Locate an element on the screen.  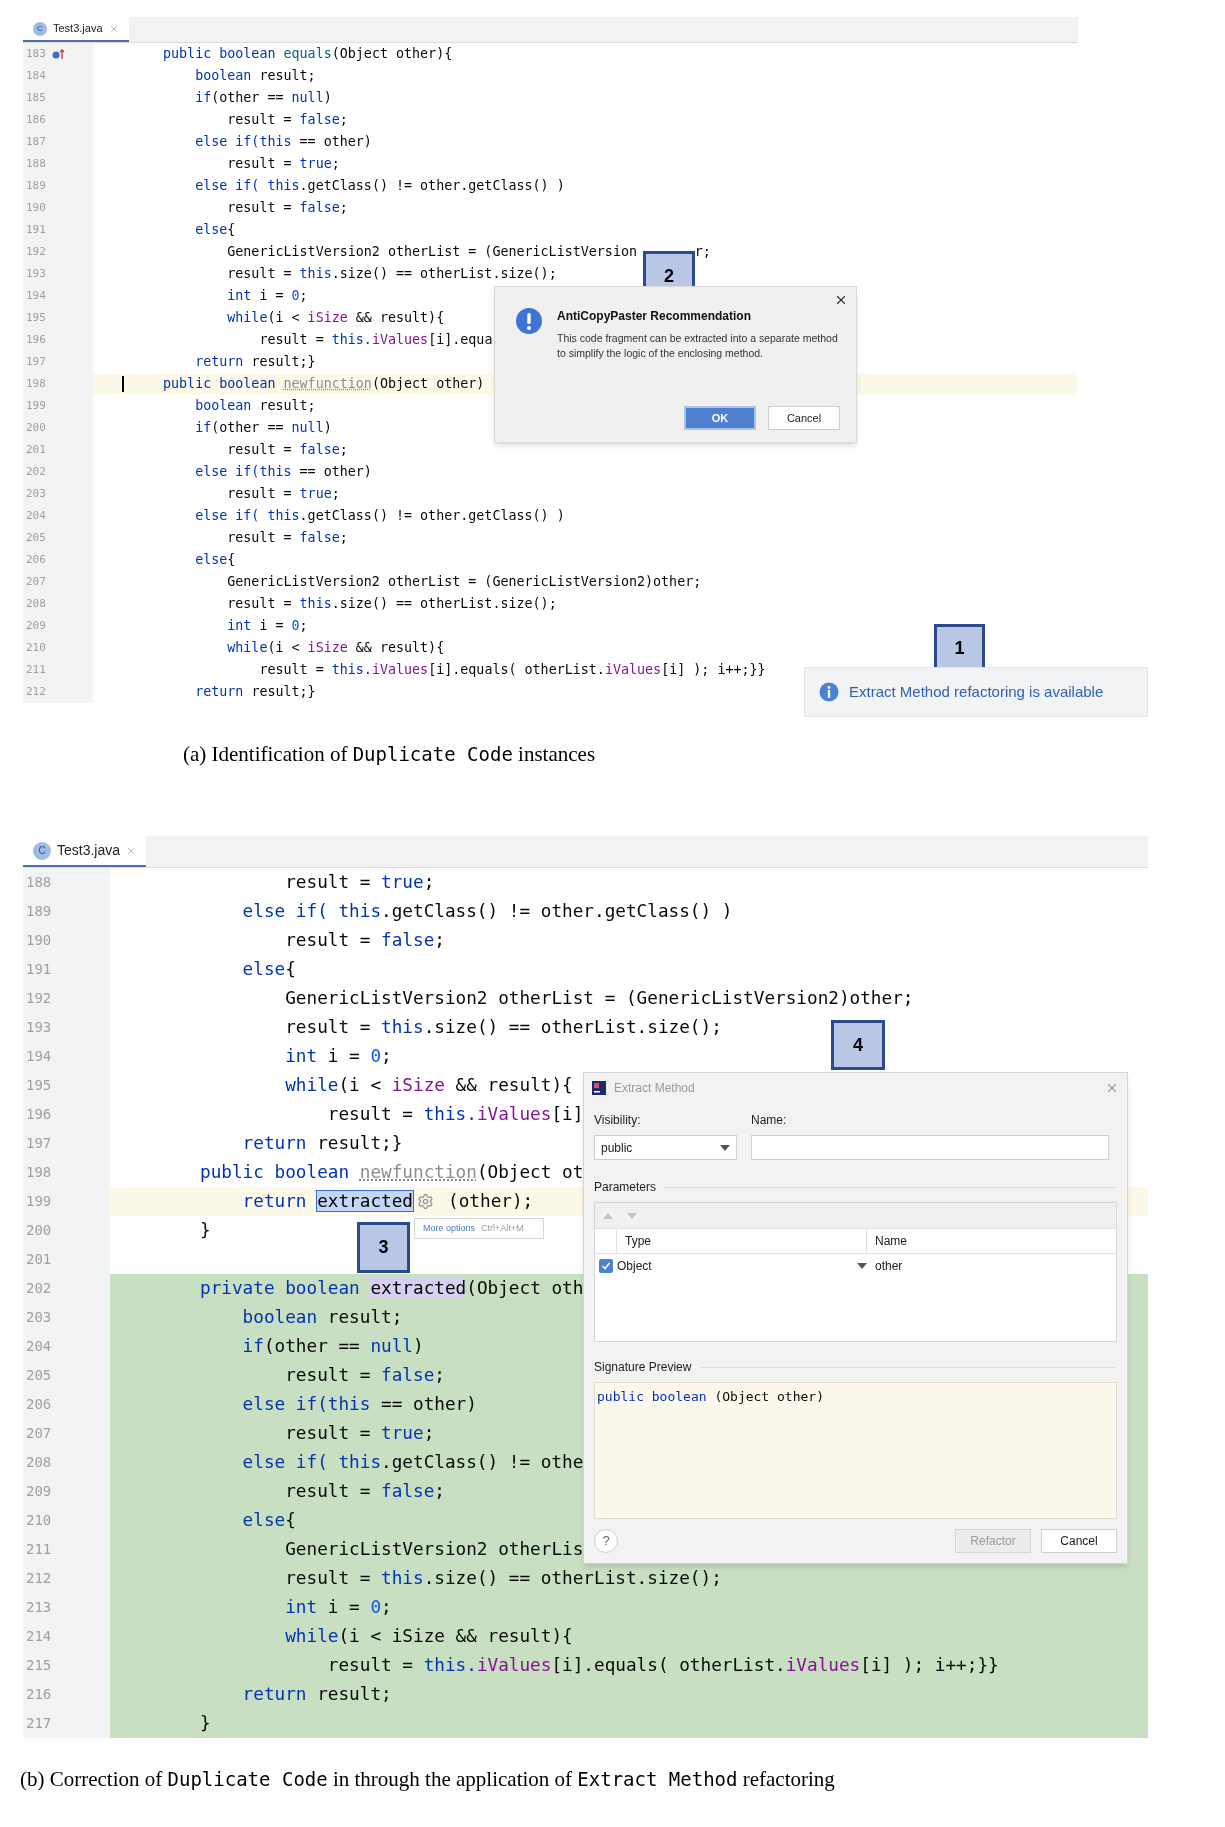
more-options-popup: More options Ctrl+Alt+M is located at coordinates (479, 1228).